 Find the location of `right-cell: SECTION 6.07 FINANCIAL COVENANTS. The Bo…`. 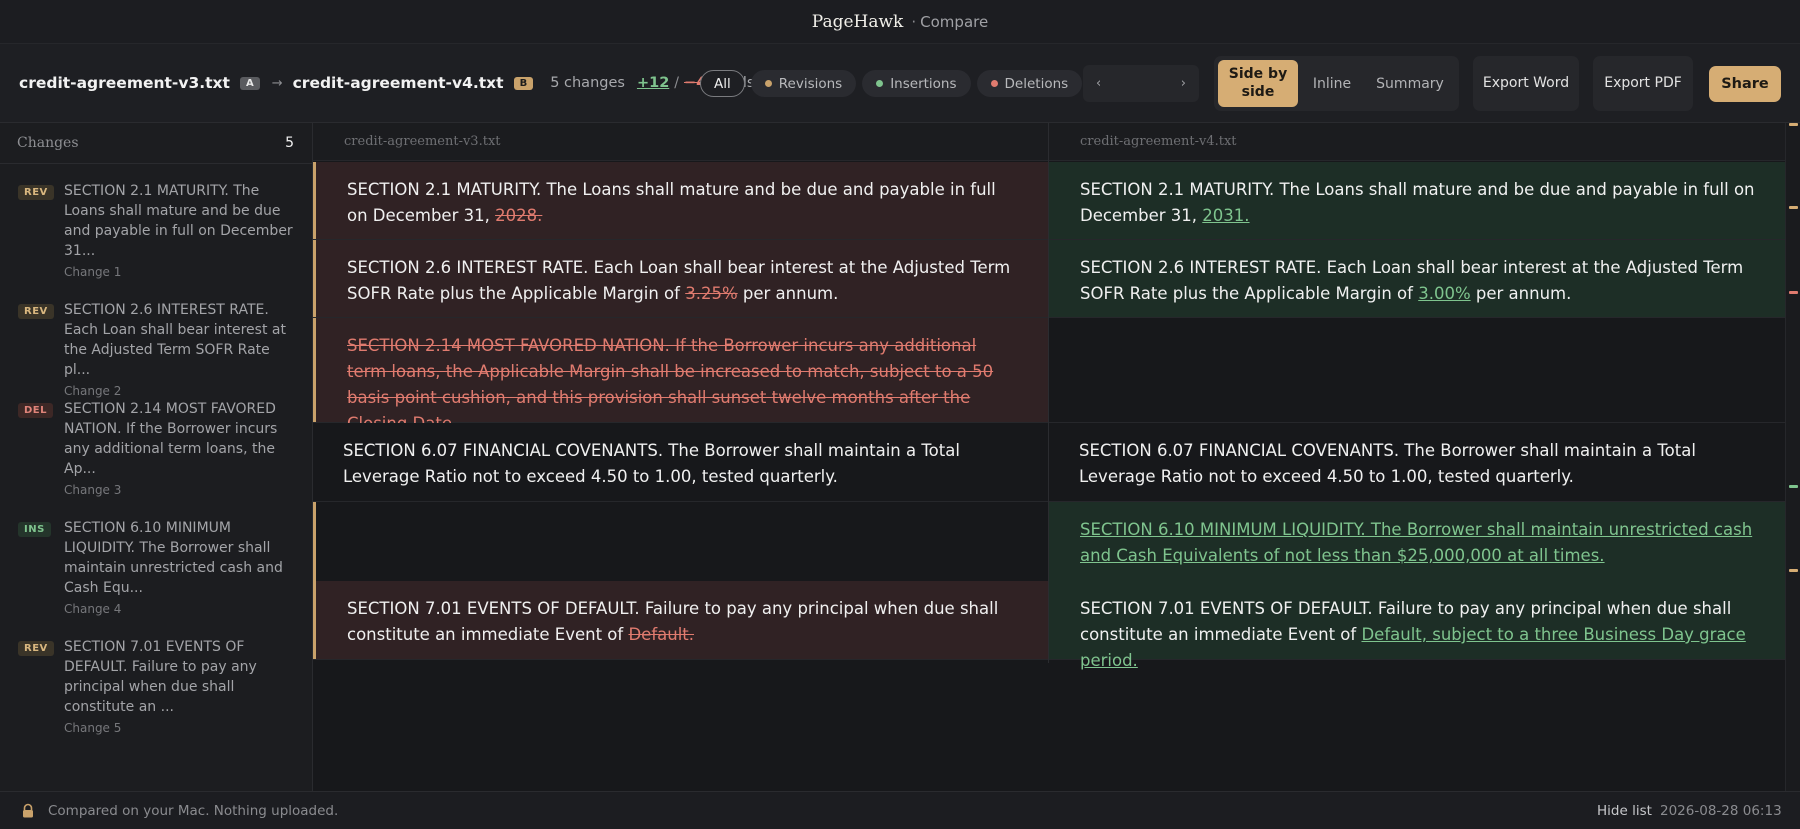

right-cell: SECTION 6.07 FINANCIAL COVENANTS. The Bo… is located at coordinates (1417, 462).